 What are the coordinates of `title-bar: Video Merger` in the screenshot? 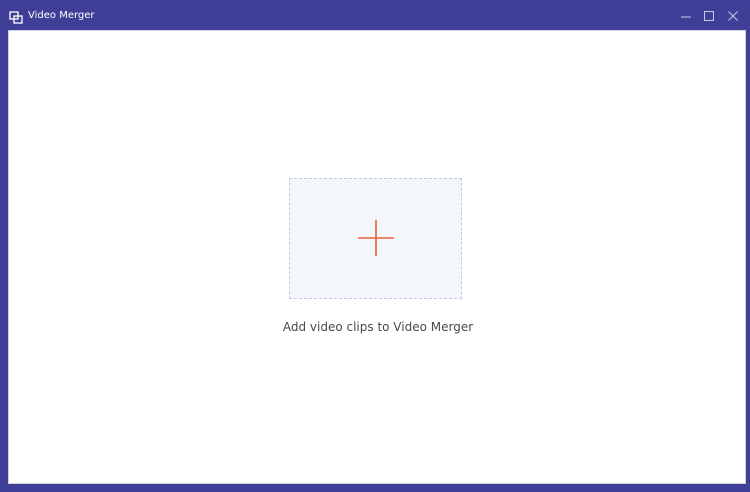 It's located at (375, 15).